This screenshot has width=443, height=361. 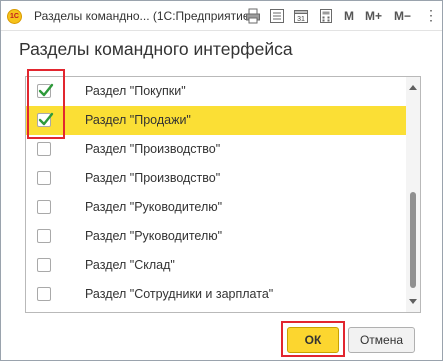 What do you see at coordinates (349, 16) in the screenshot?
I see `memory-button: M` at bounding box center [349, 16].